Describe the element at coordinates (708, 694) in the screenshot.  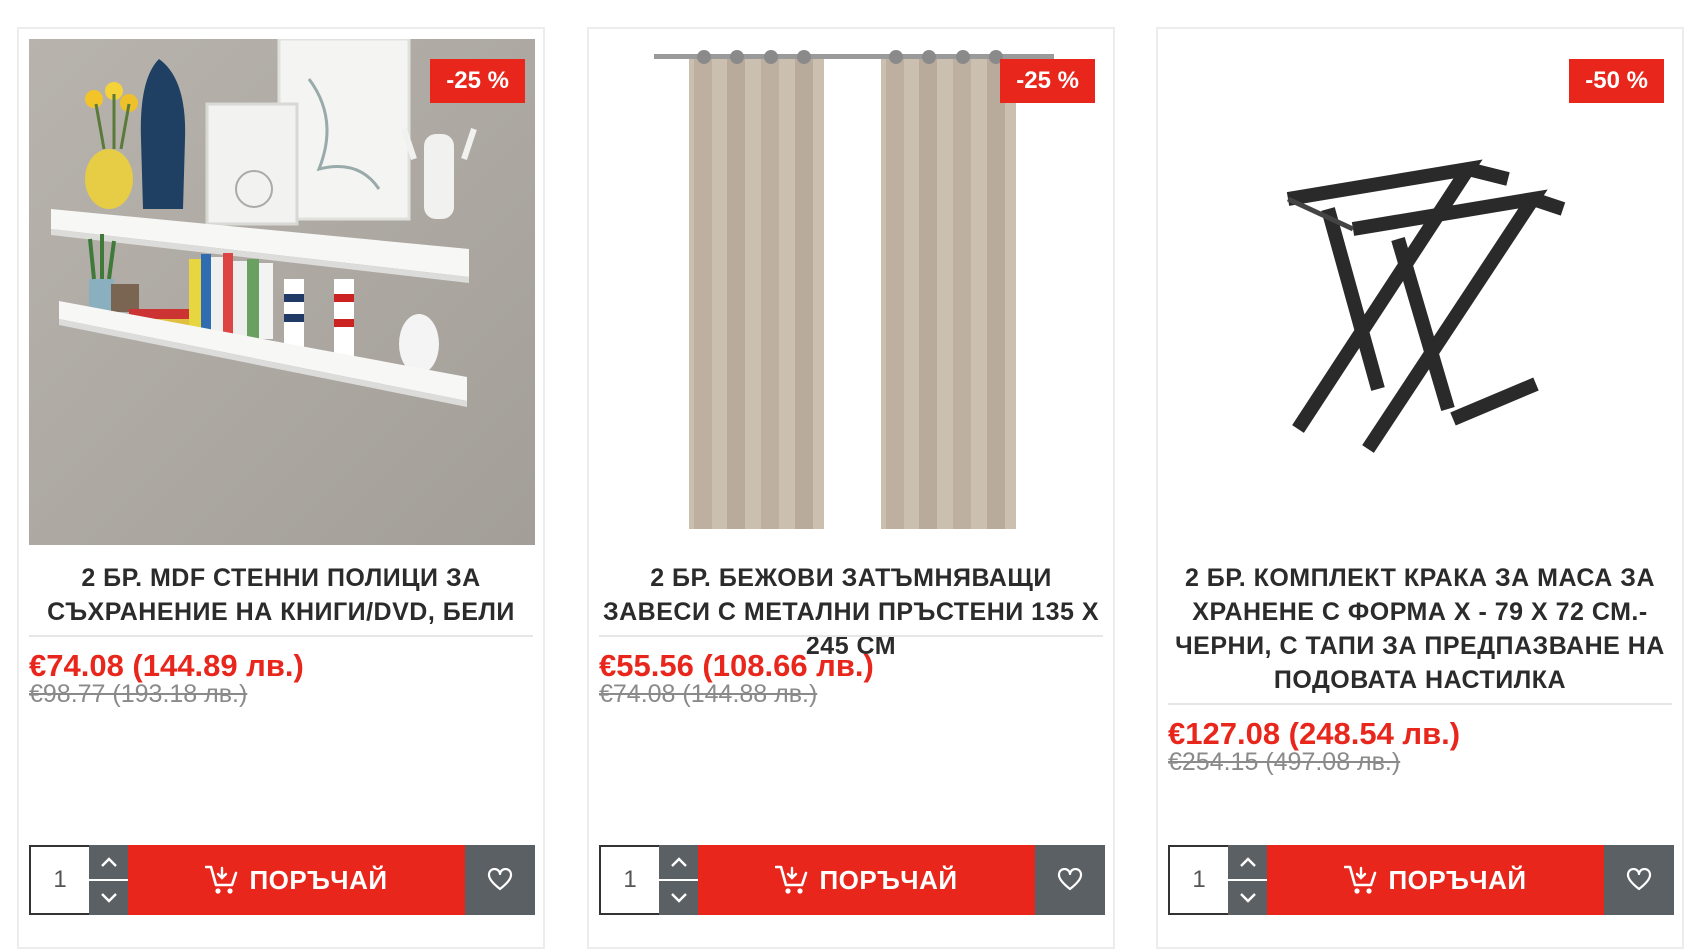
I see `price-old: €74.08 (144.88 лв.)` at that location.